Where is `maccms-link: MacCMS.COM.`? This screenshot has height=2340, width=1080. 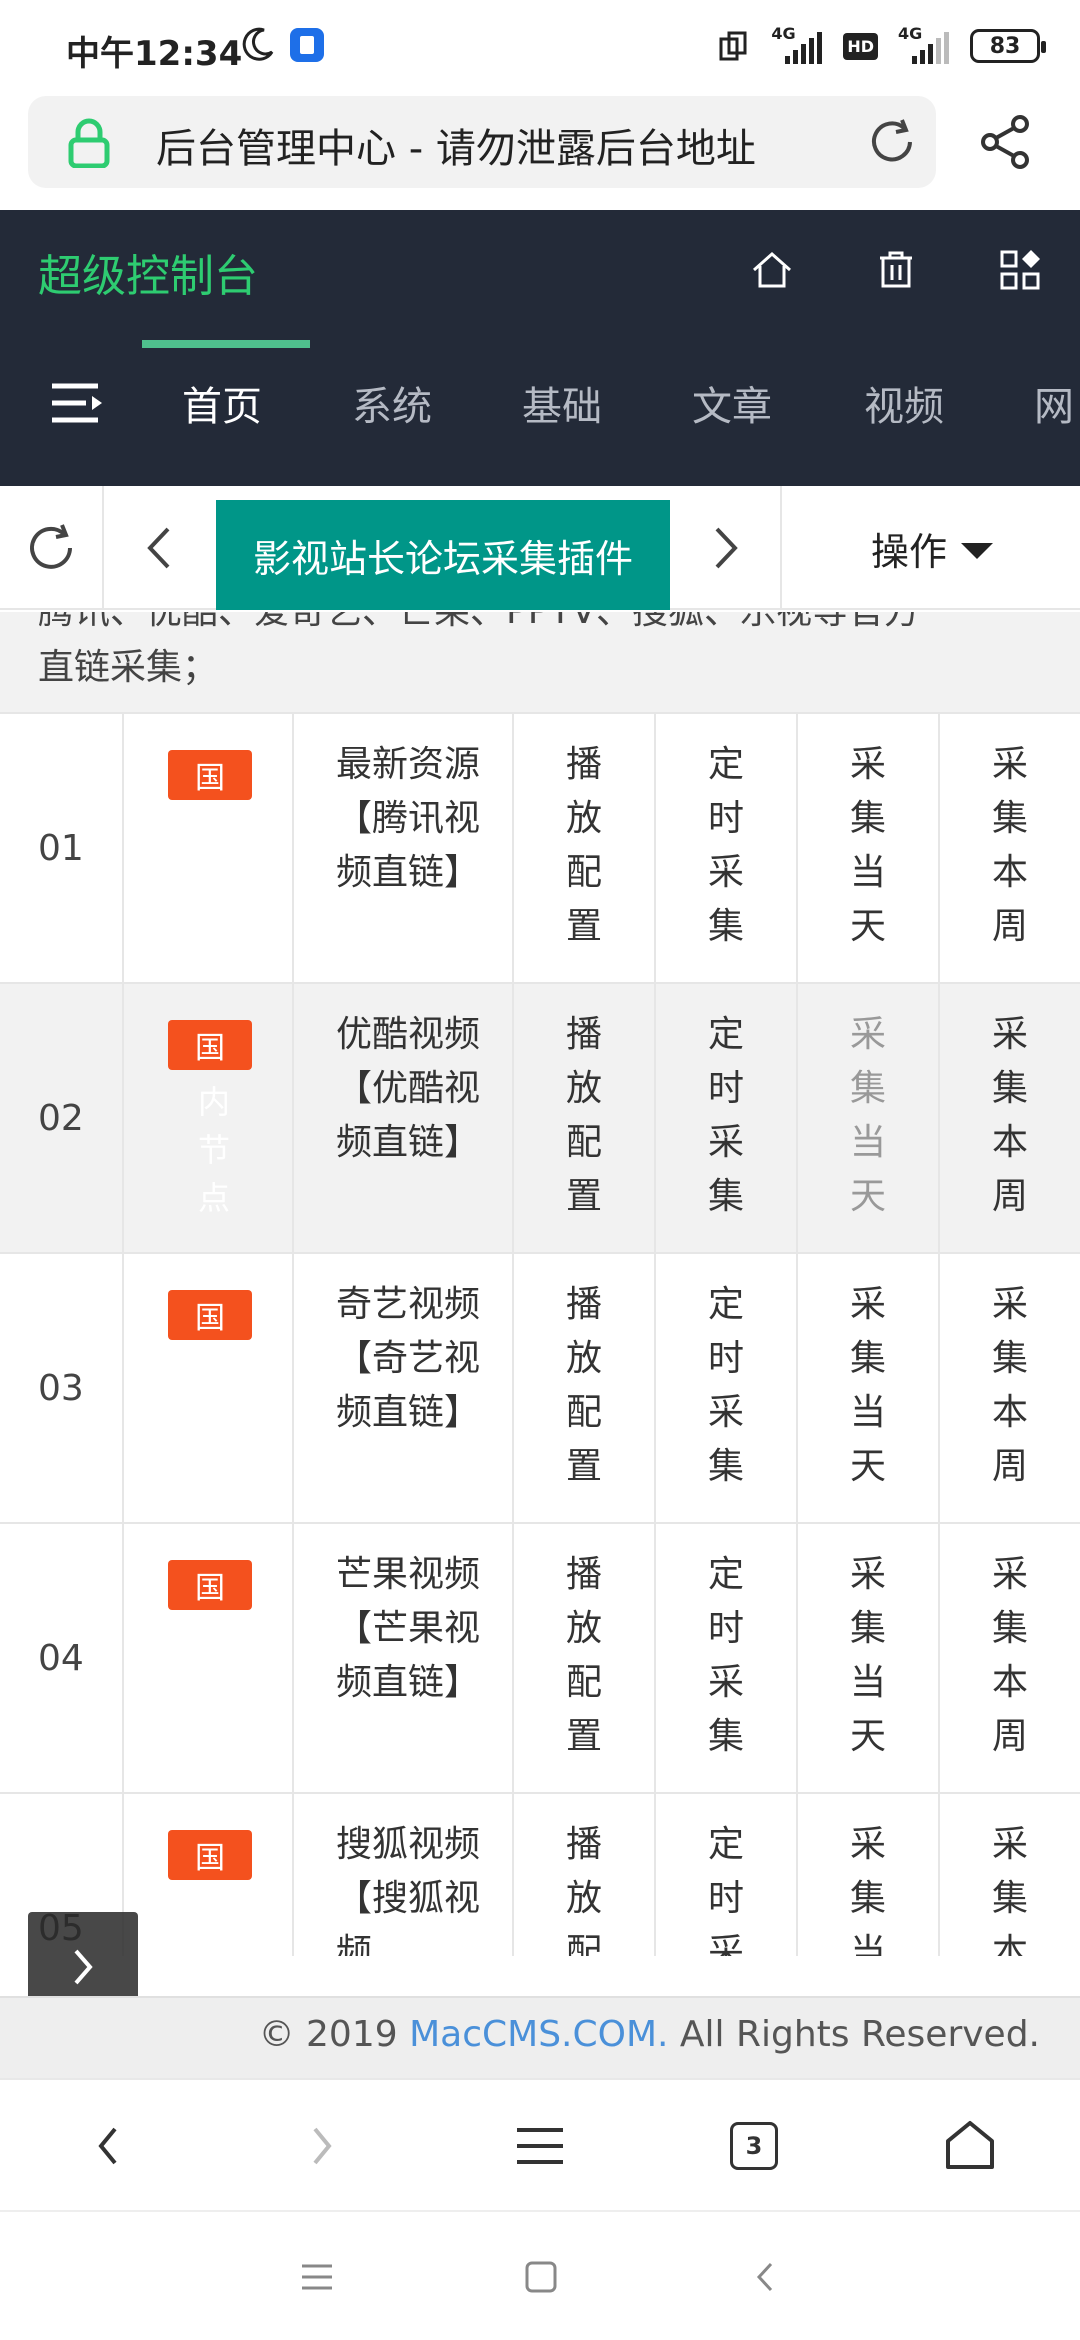
maccms-link: MacCMS.COM. is located at coordinates (538, 2034).